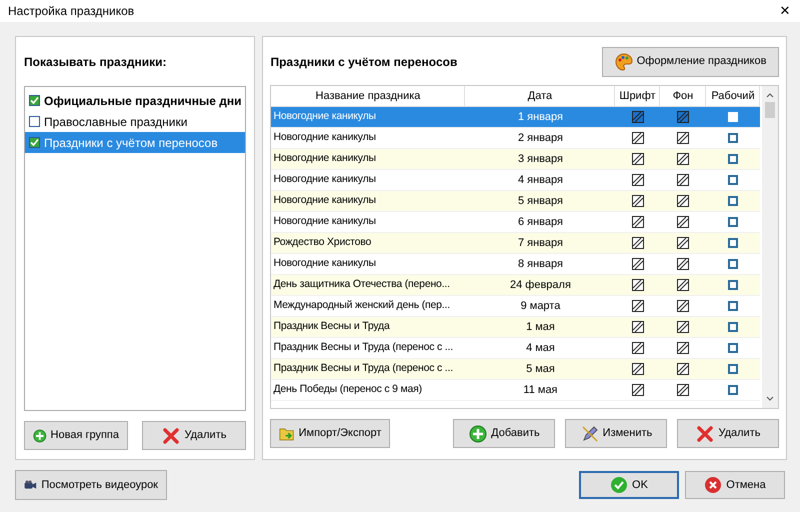  What do you see at coordinates (368, 96) in the screenshot?
I see `column-header: Название праздника` at bounding box center [368, 96].